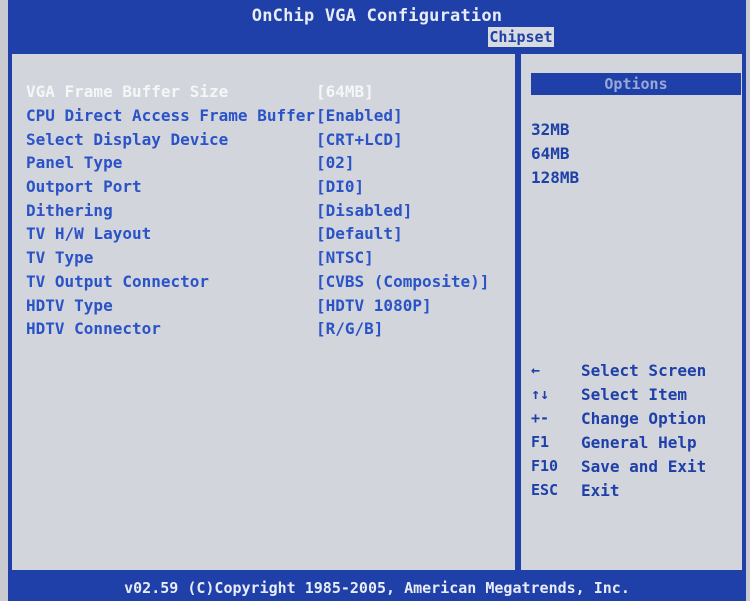 The image size is (750, 601). What do you see at coordinates (84, 187) in the screenshot?
I see `setting-label: Outport Port` at bounding box center [84, 187].